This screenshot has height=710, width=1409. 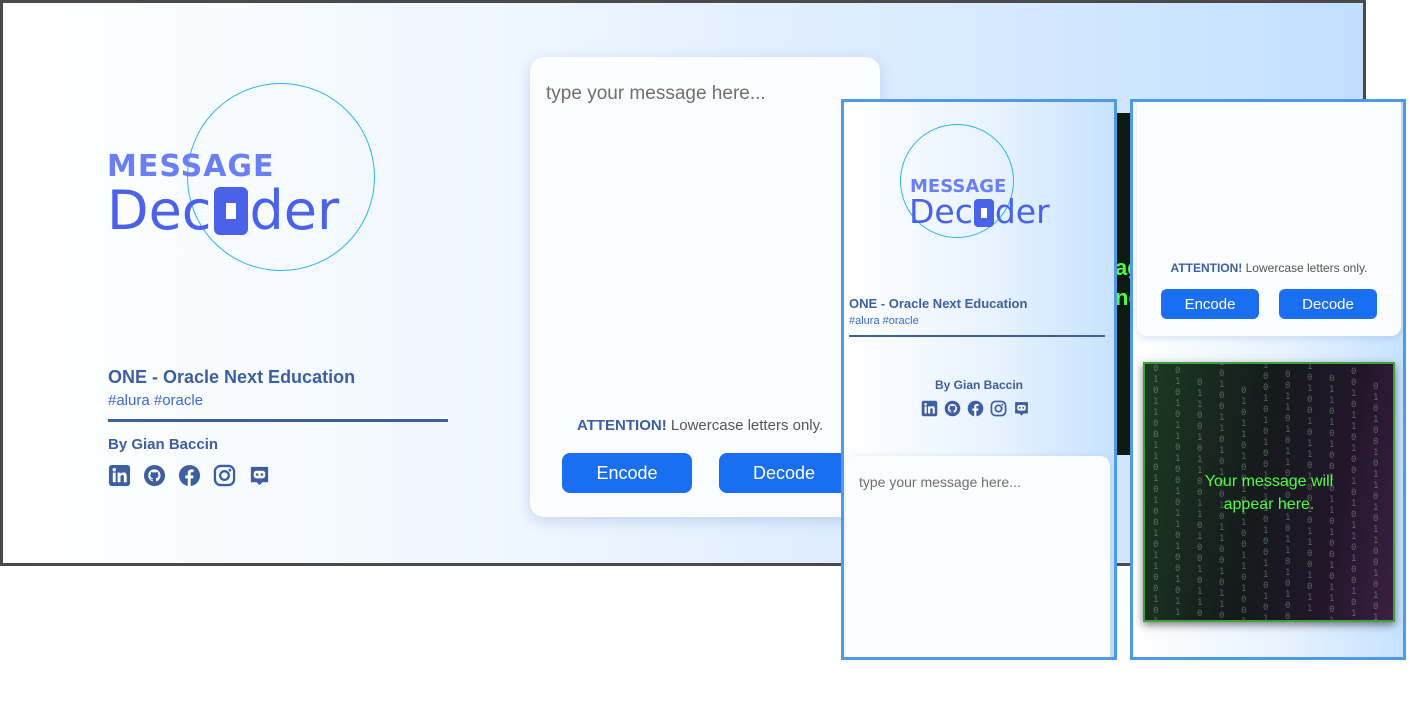 What do you see at coordinates (979, 184) in the screenshot?
I see `app-logo-mobile: MESSAGE Dec der` at bounding box center [979, 184].